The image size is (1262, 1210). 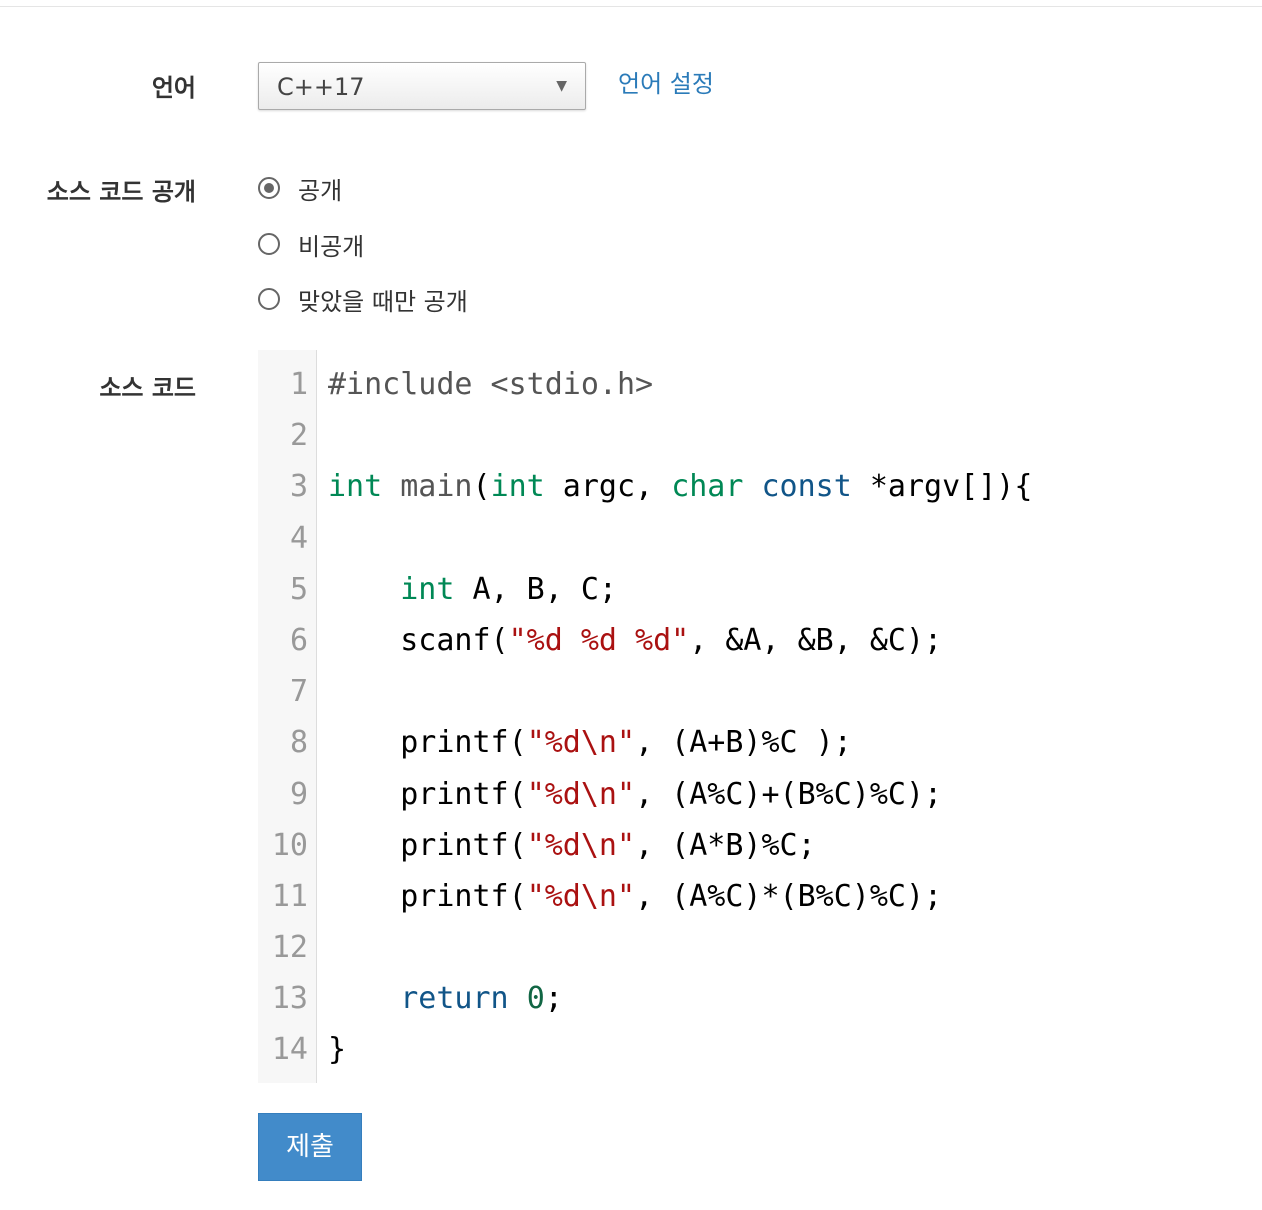 I want to click on line-number: 8, so click(x=298, y=743).